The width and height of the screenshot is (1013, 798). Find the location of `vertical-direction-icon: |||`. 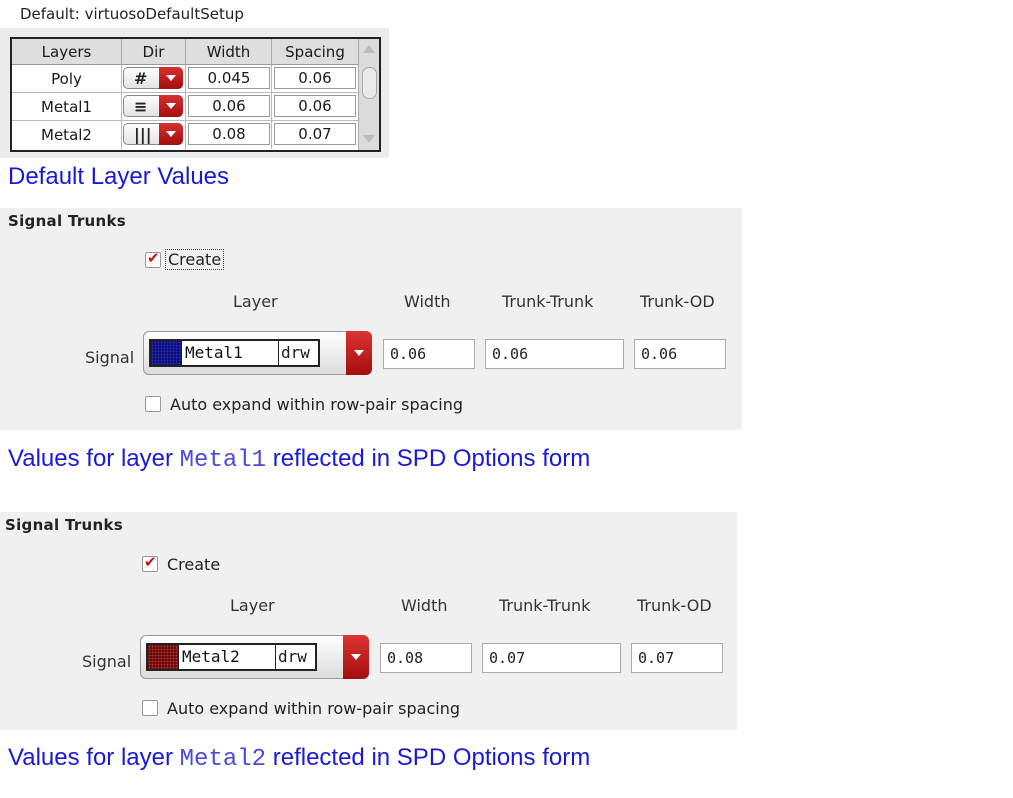

vertical-direction-icon: ||| is located at coordinates (143, 134).